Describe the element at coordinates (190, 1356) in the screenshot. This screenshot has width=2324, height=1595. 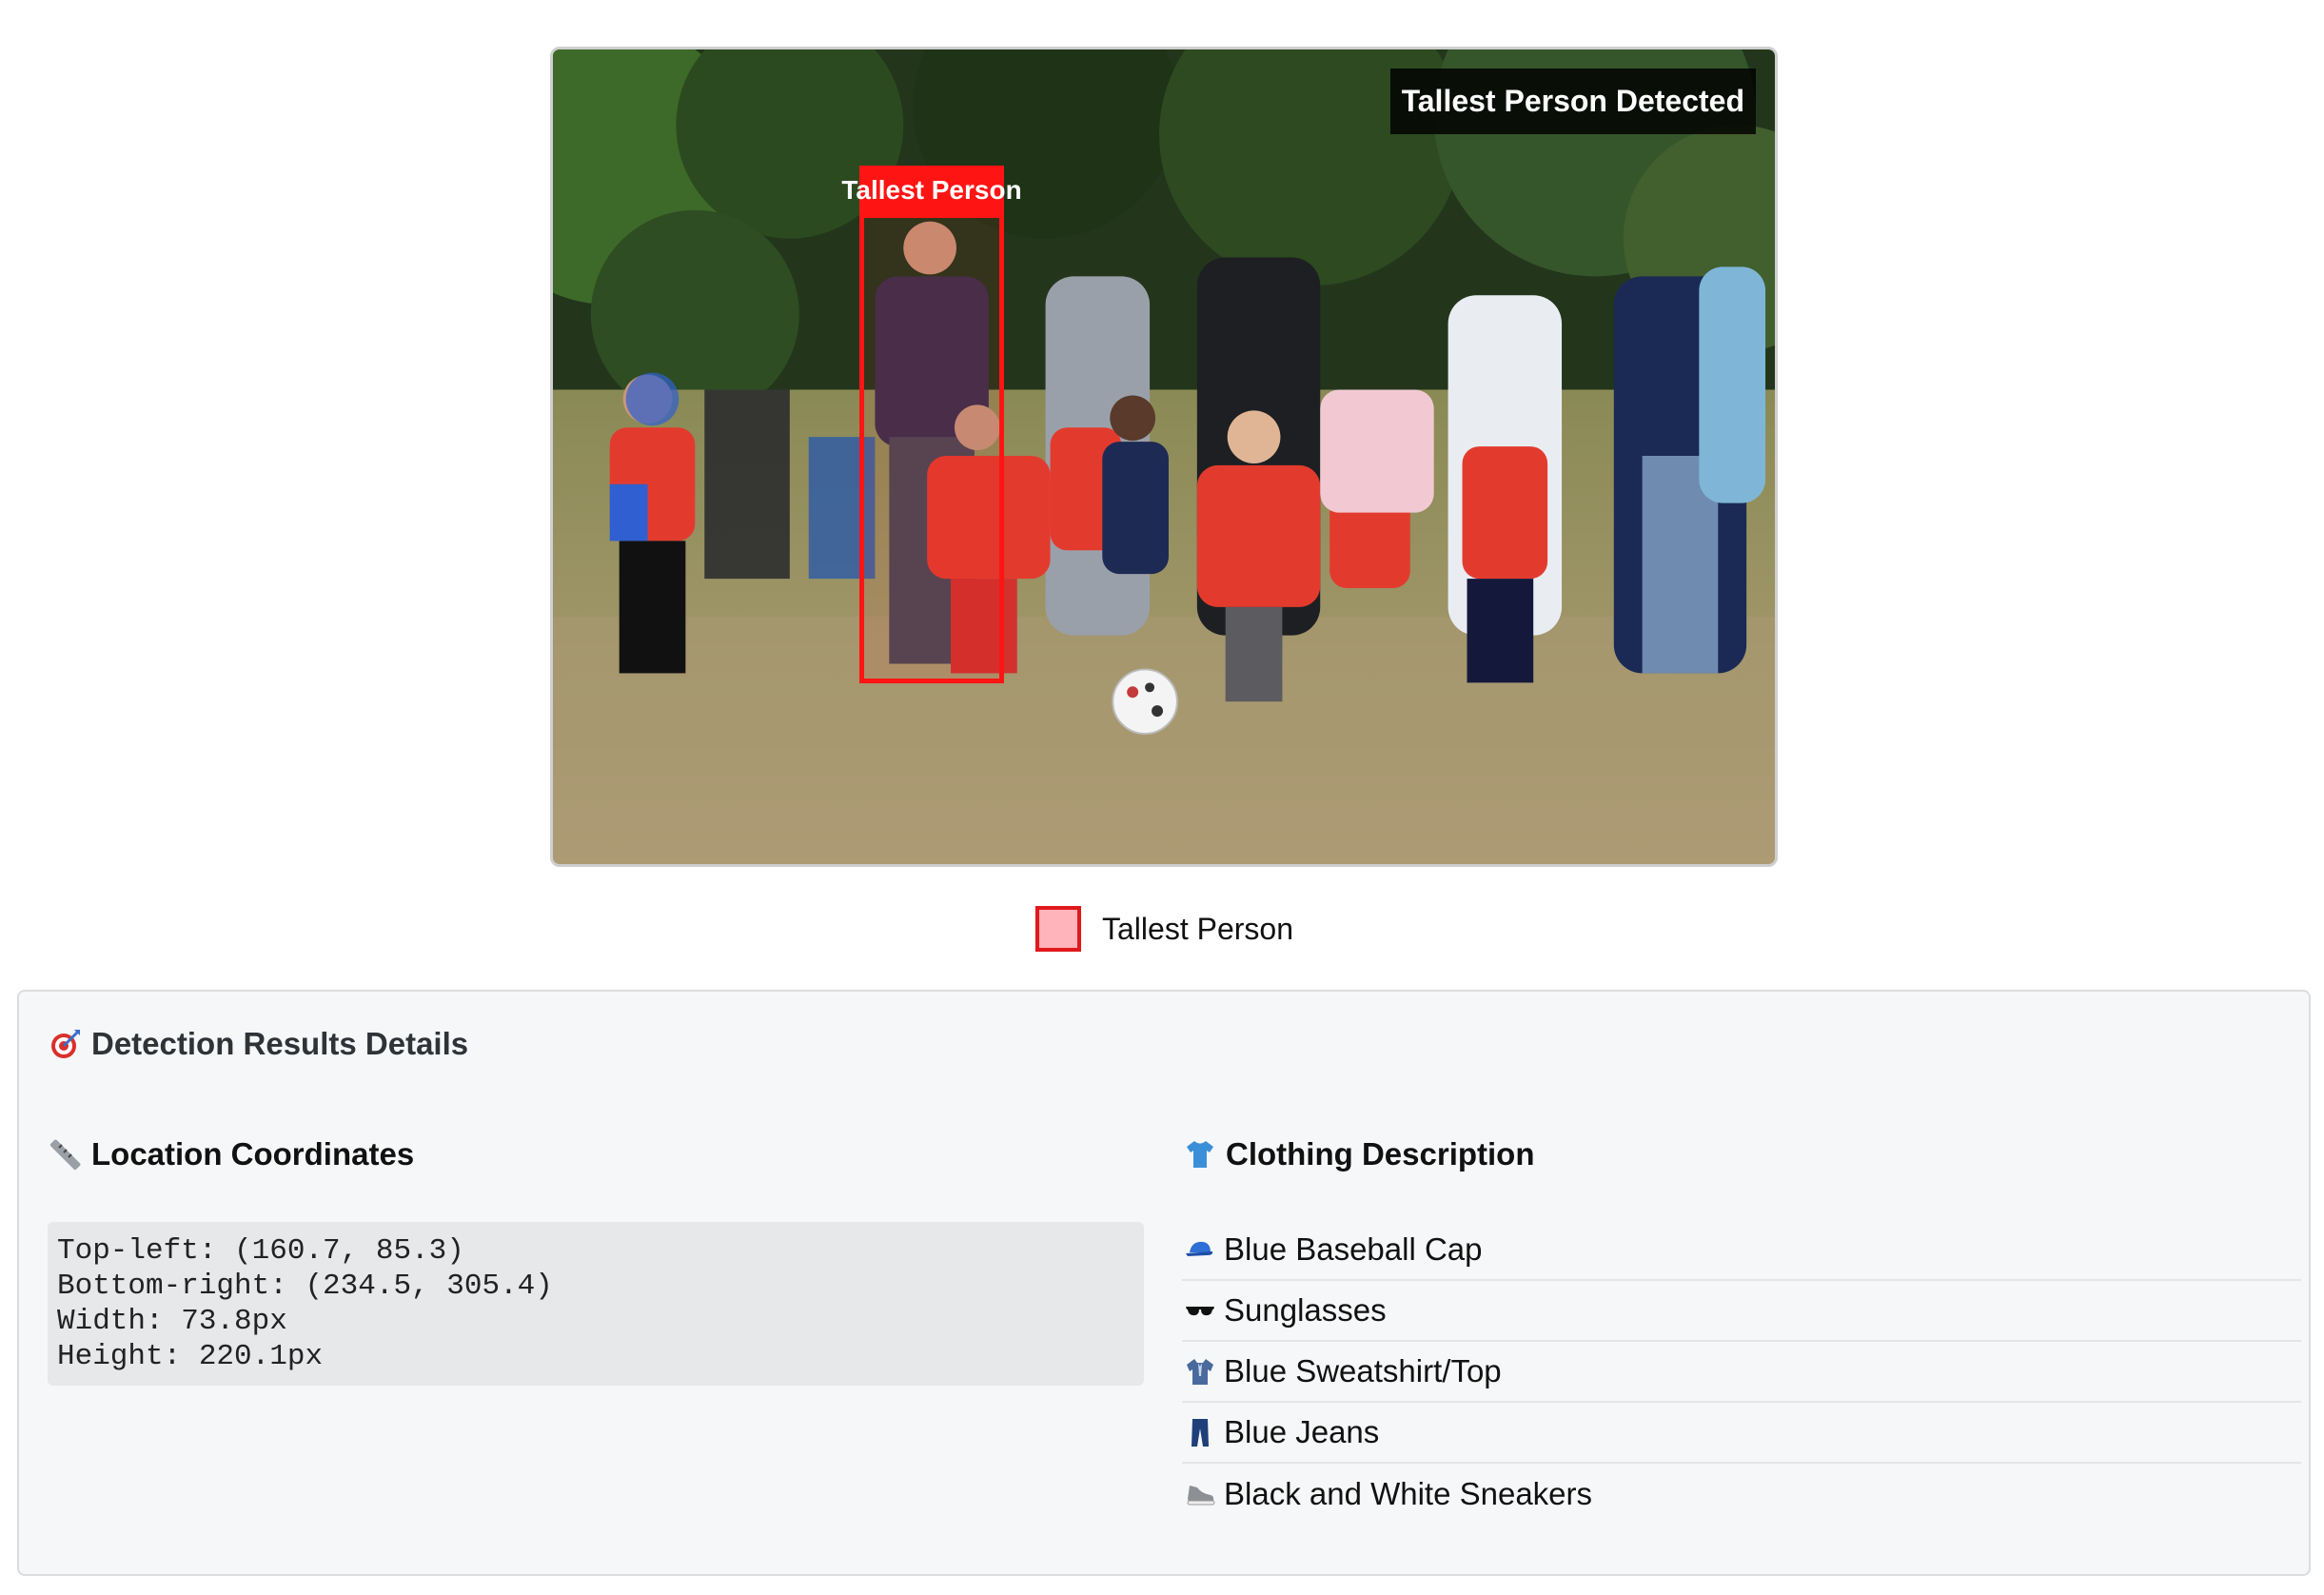
I see `coordinate-line: Height: 220.1px` at that location.